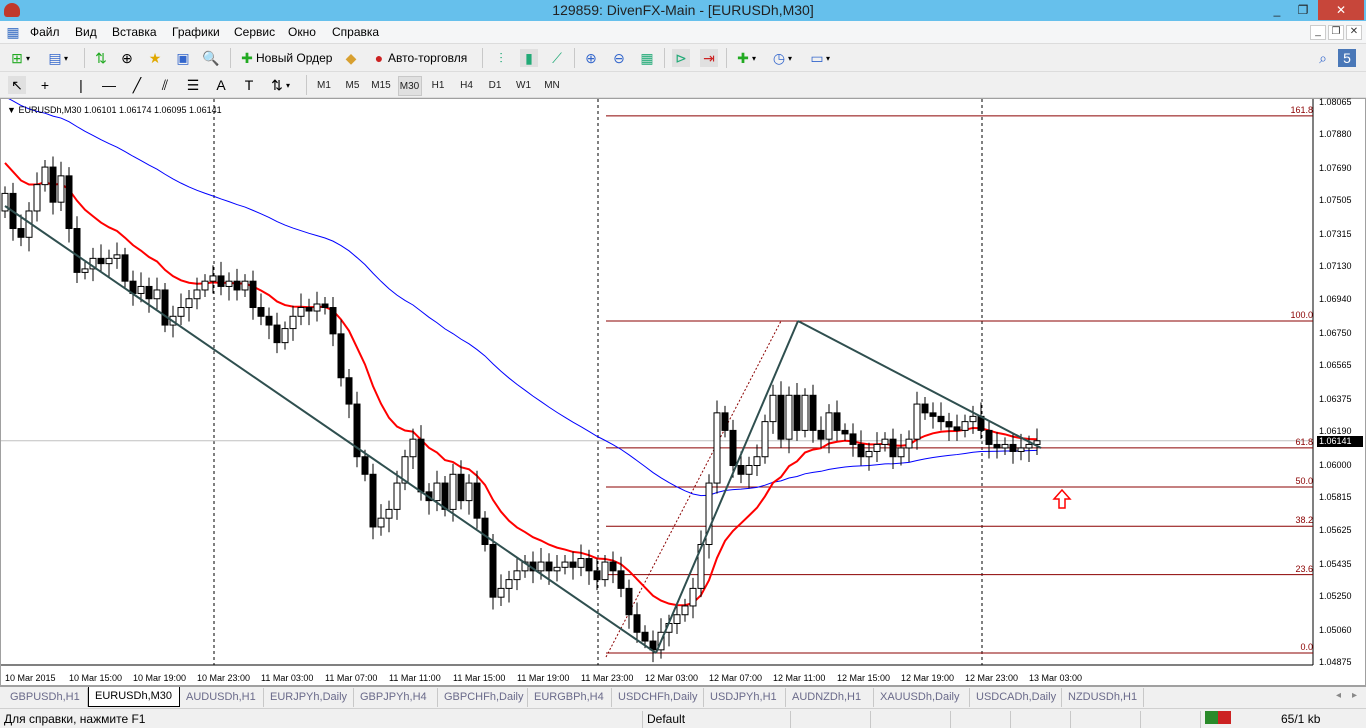 Image resolution: width=1366 pixels, height=728 pixels. Describe the element at coordinates (552, 86) in the screenshot. I see `timeframe-mn: MN` at that location.